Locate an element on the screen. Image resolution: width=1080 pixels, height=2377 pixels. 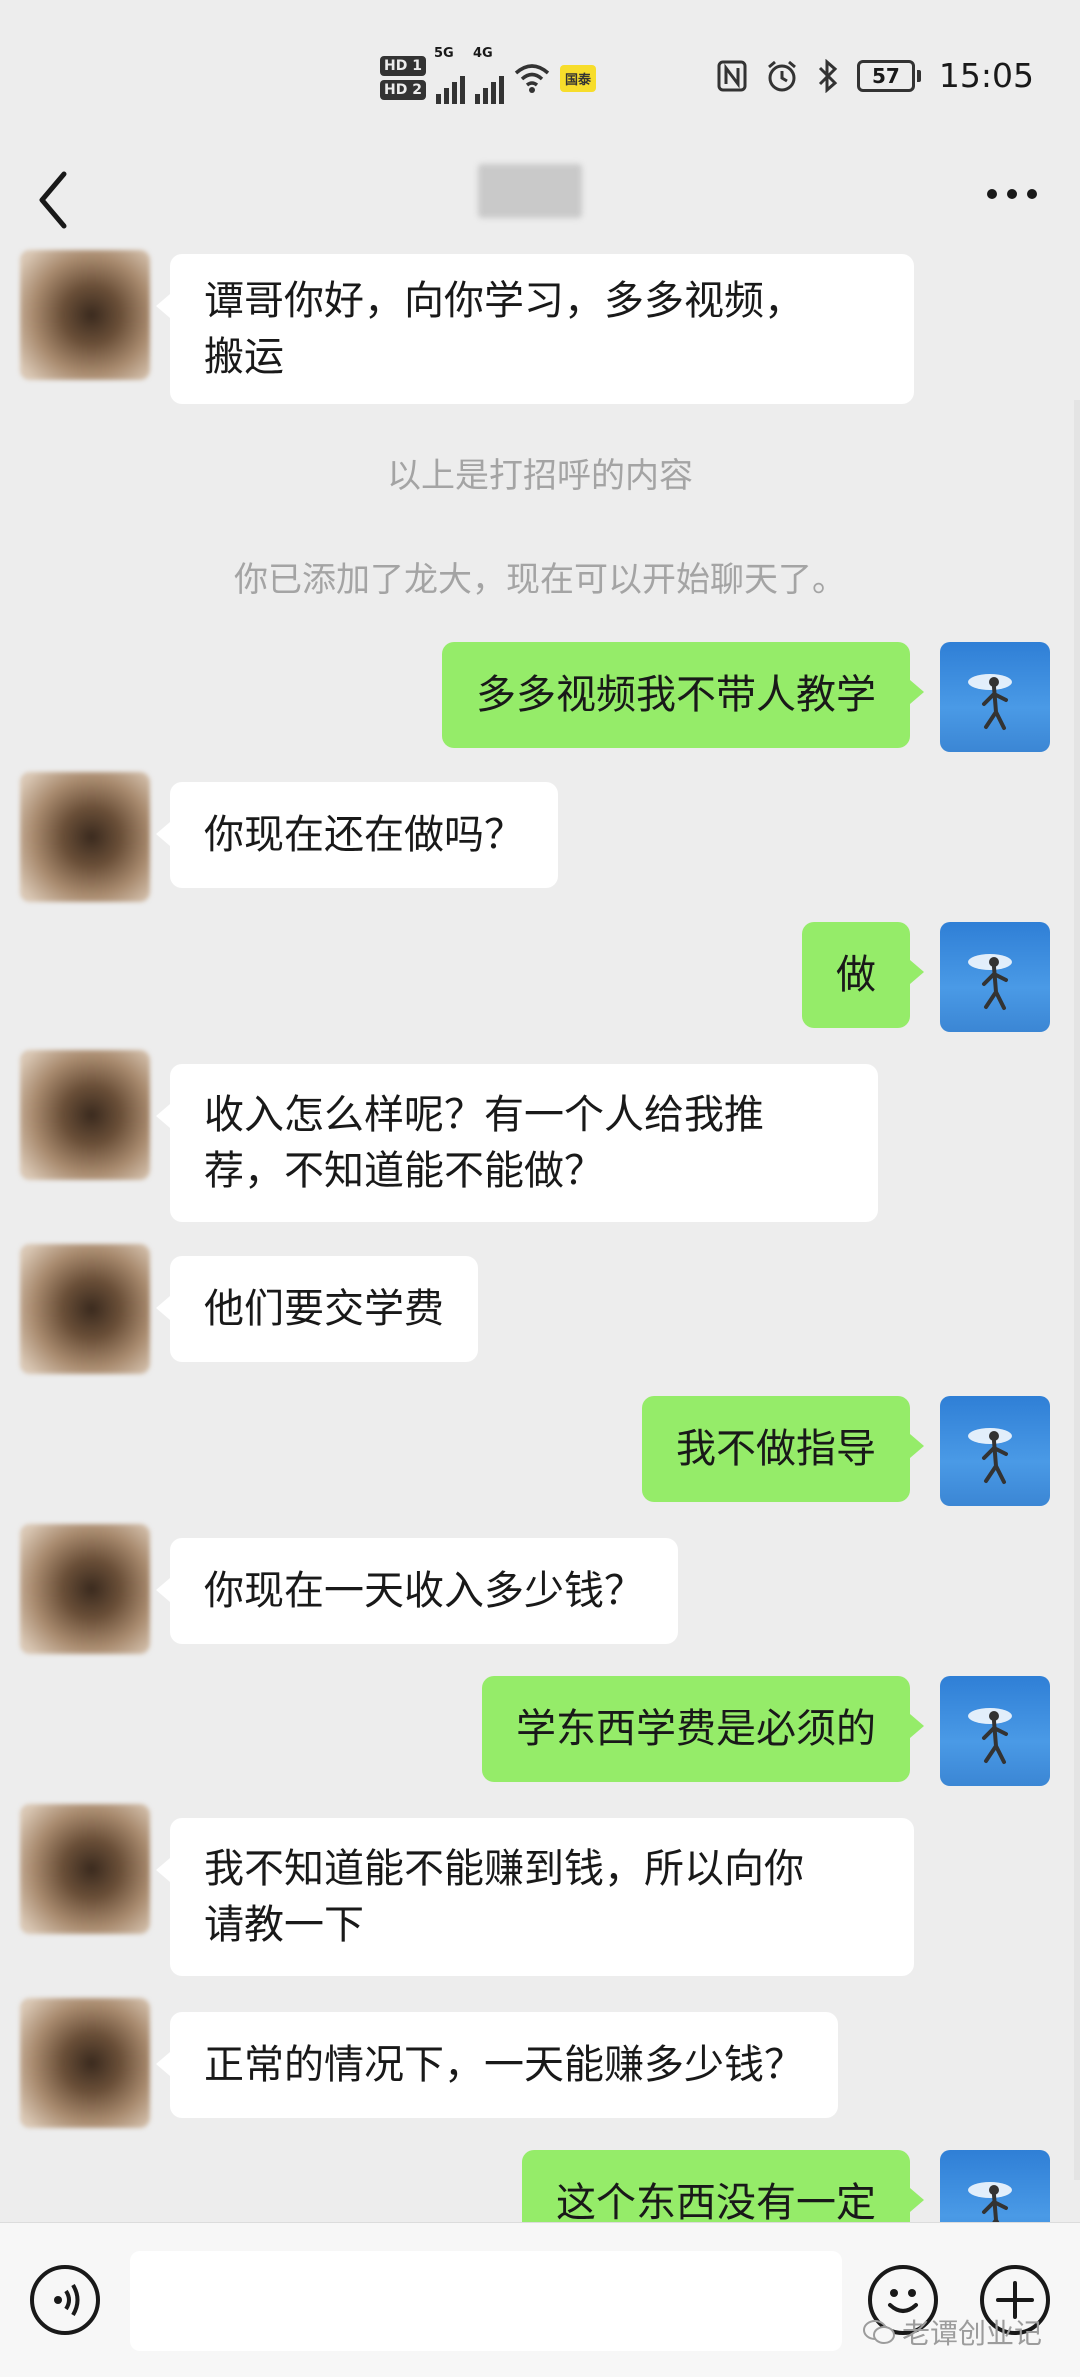
nfc-icon is located at coordinates (732, 75).